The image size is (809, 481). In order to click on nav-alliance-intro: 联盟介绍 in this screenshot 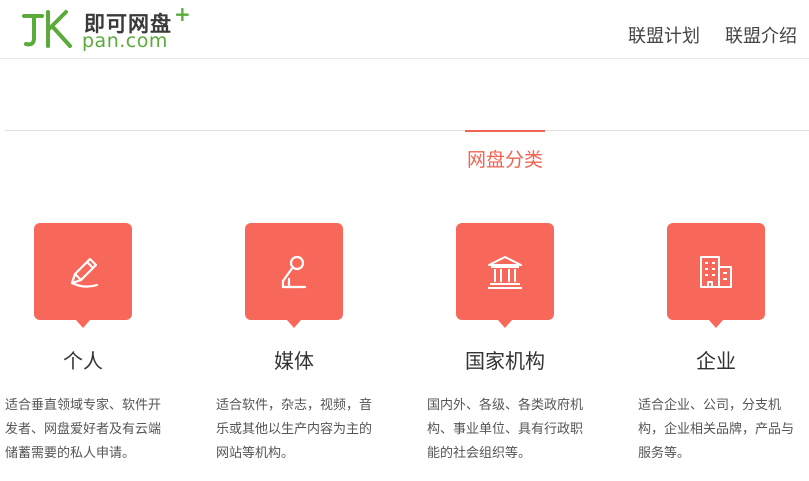, I will do `click(761, 35)`.